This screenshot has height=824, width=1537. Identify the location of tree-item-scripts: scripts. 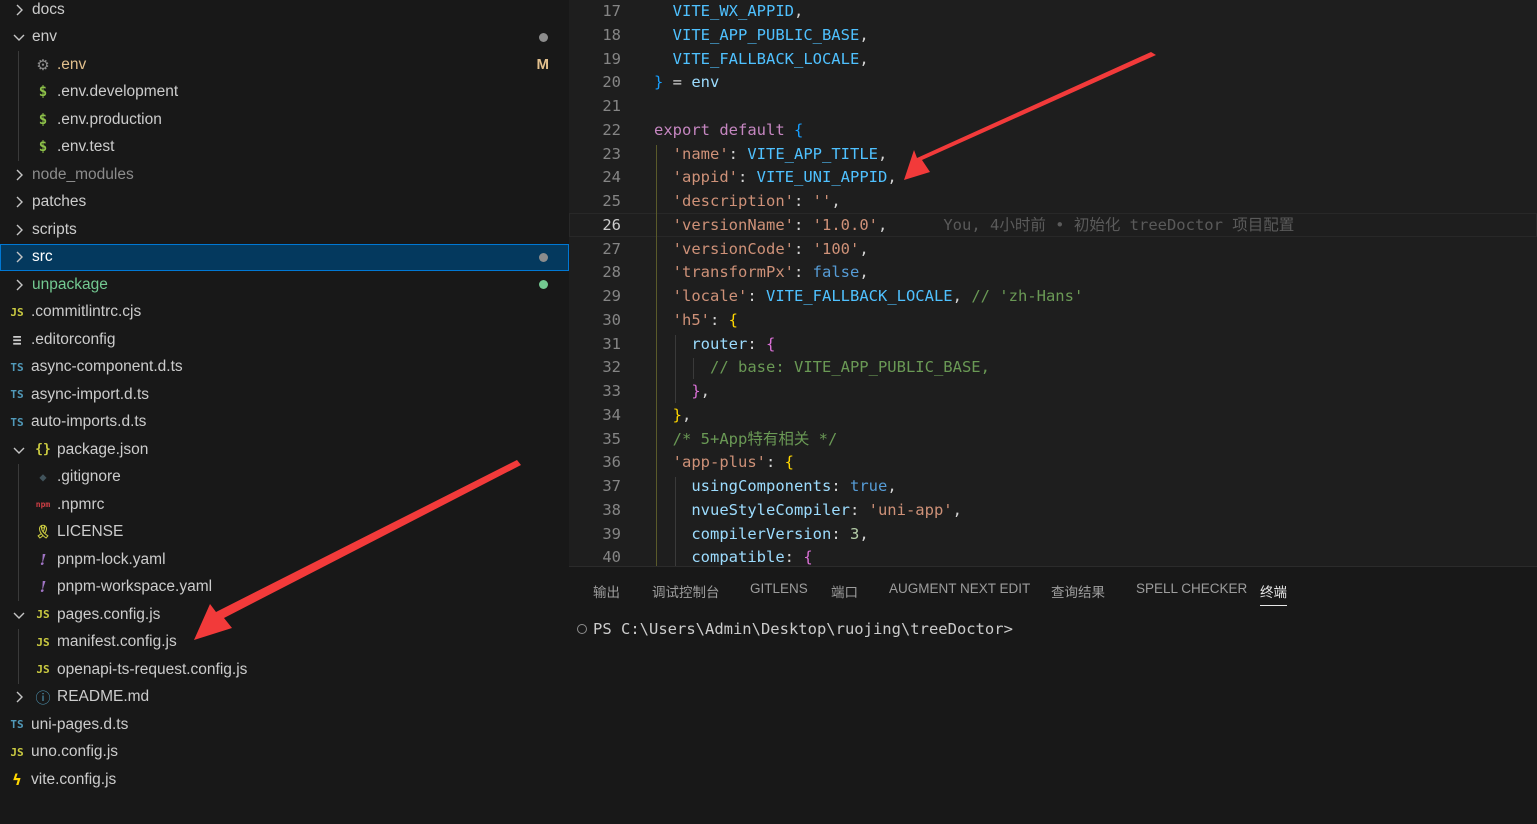
(284, 229).